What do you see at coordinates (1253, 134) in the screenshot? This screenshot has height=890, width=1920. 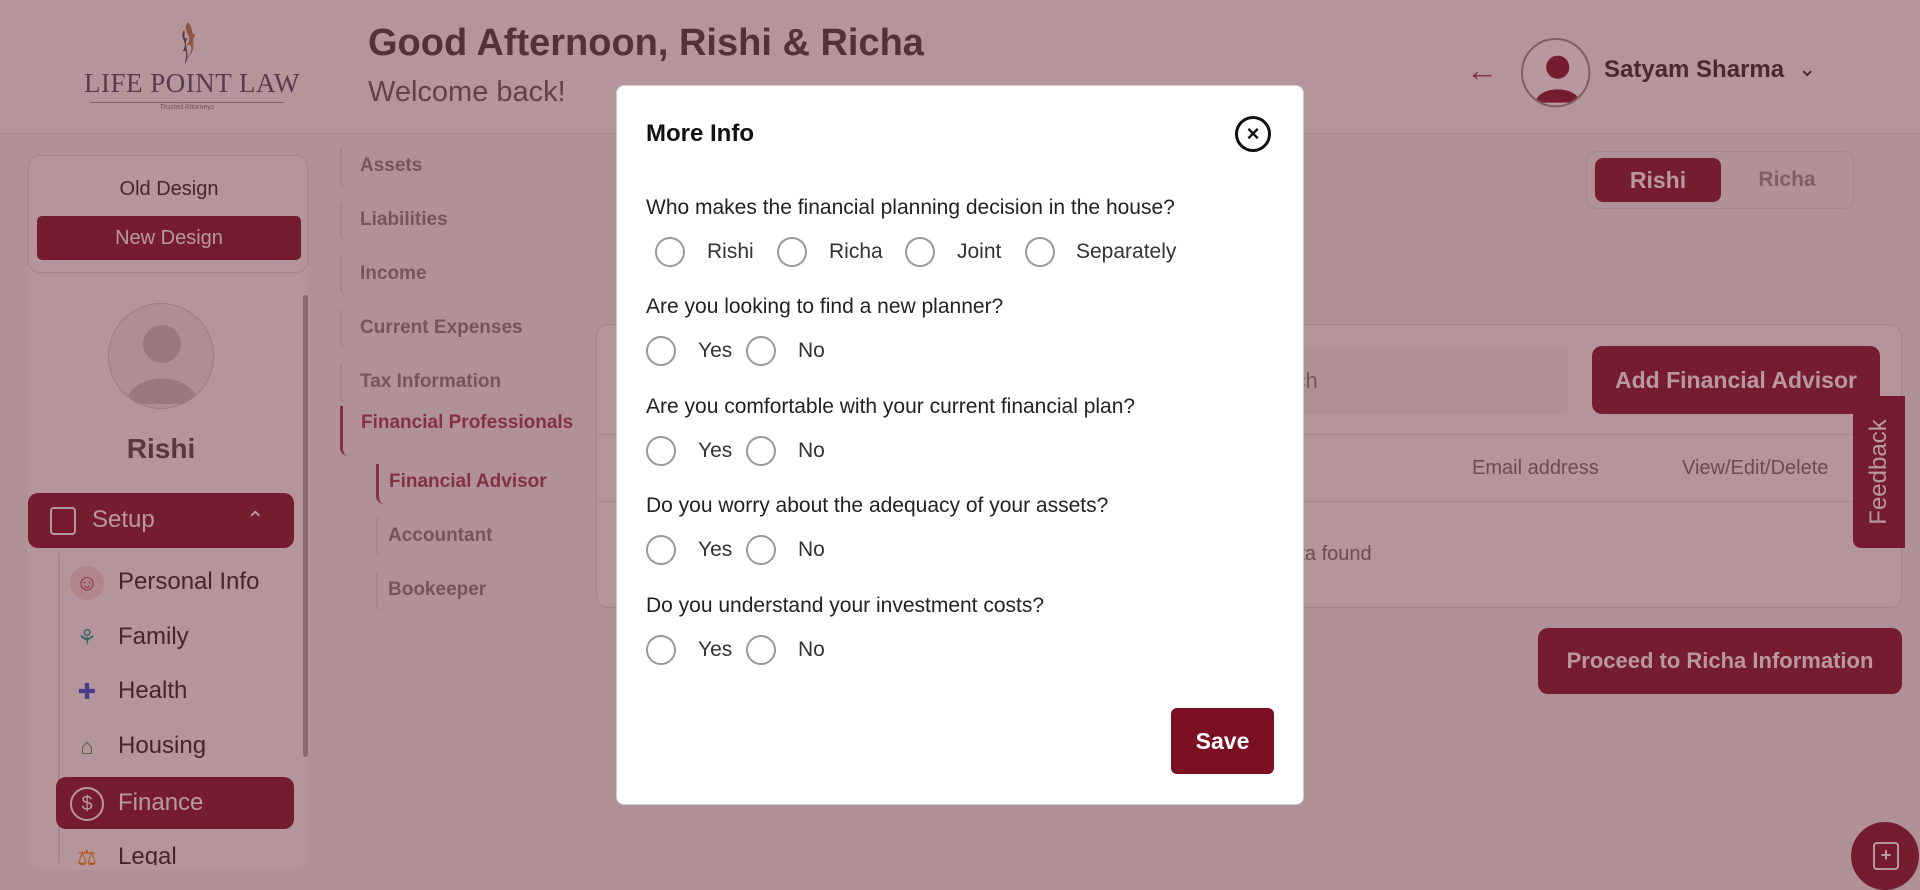 I see `close-icon: ×` at bounding box center [1253, 134].